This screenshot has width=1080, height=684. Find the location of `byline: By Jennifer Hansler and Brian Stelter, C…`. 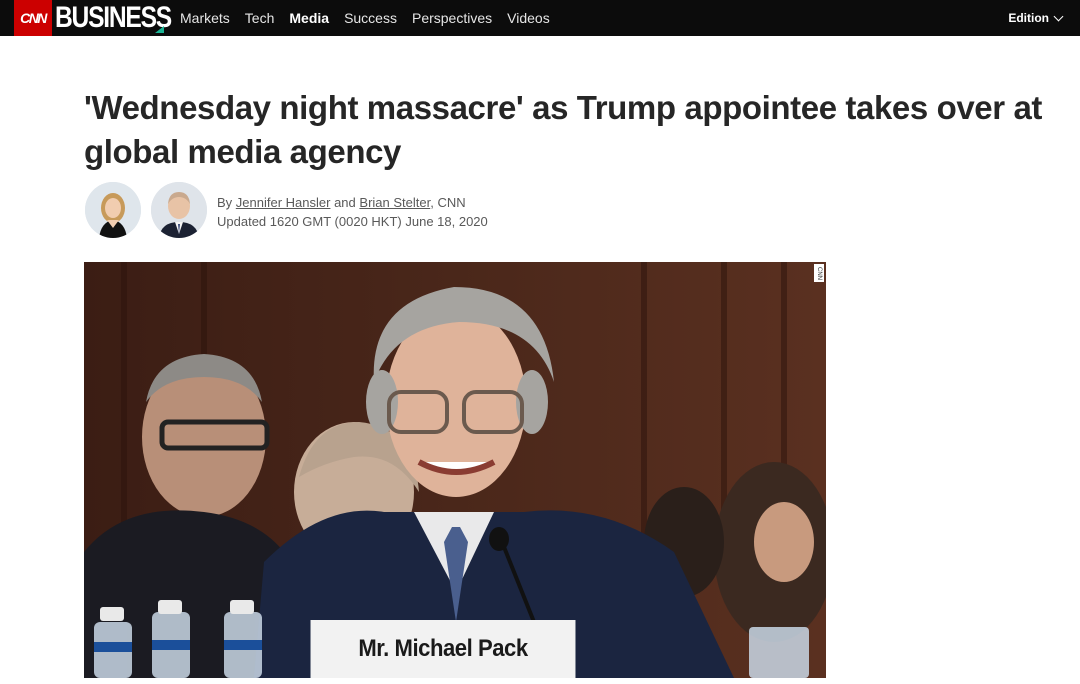

byline: By Jennifer Hansler and Brian Stelter, C… is located at coordinates (352, 212).